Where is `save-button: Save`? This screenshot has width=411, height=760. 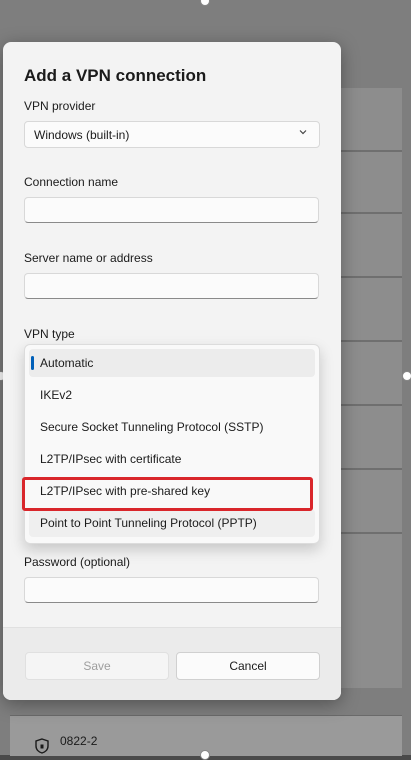
save-button: Save is located at coordinates (97, 666).